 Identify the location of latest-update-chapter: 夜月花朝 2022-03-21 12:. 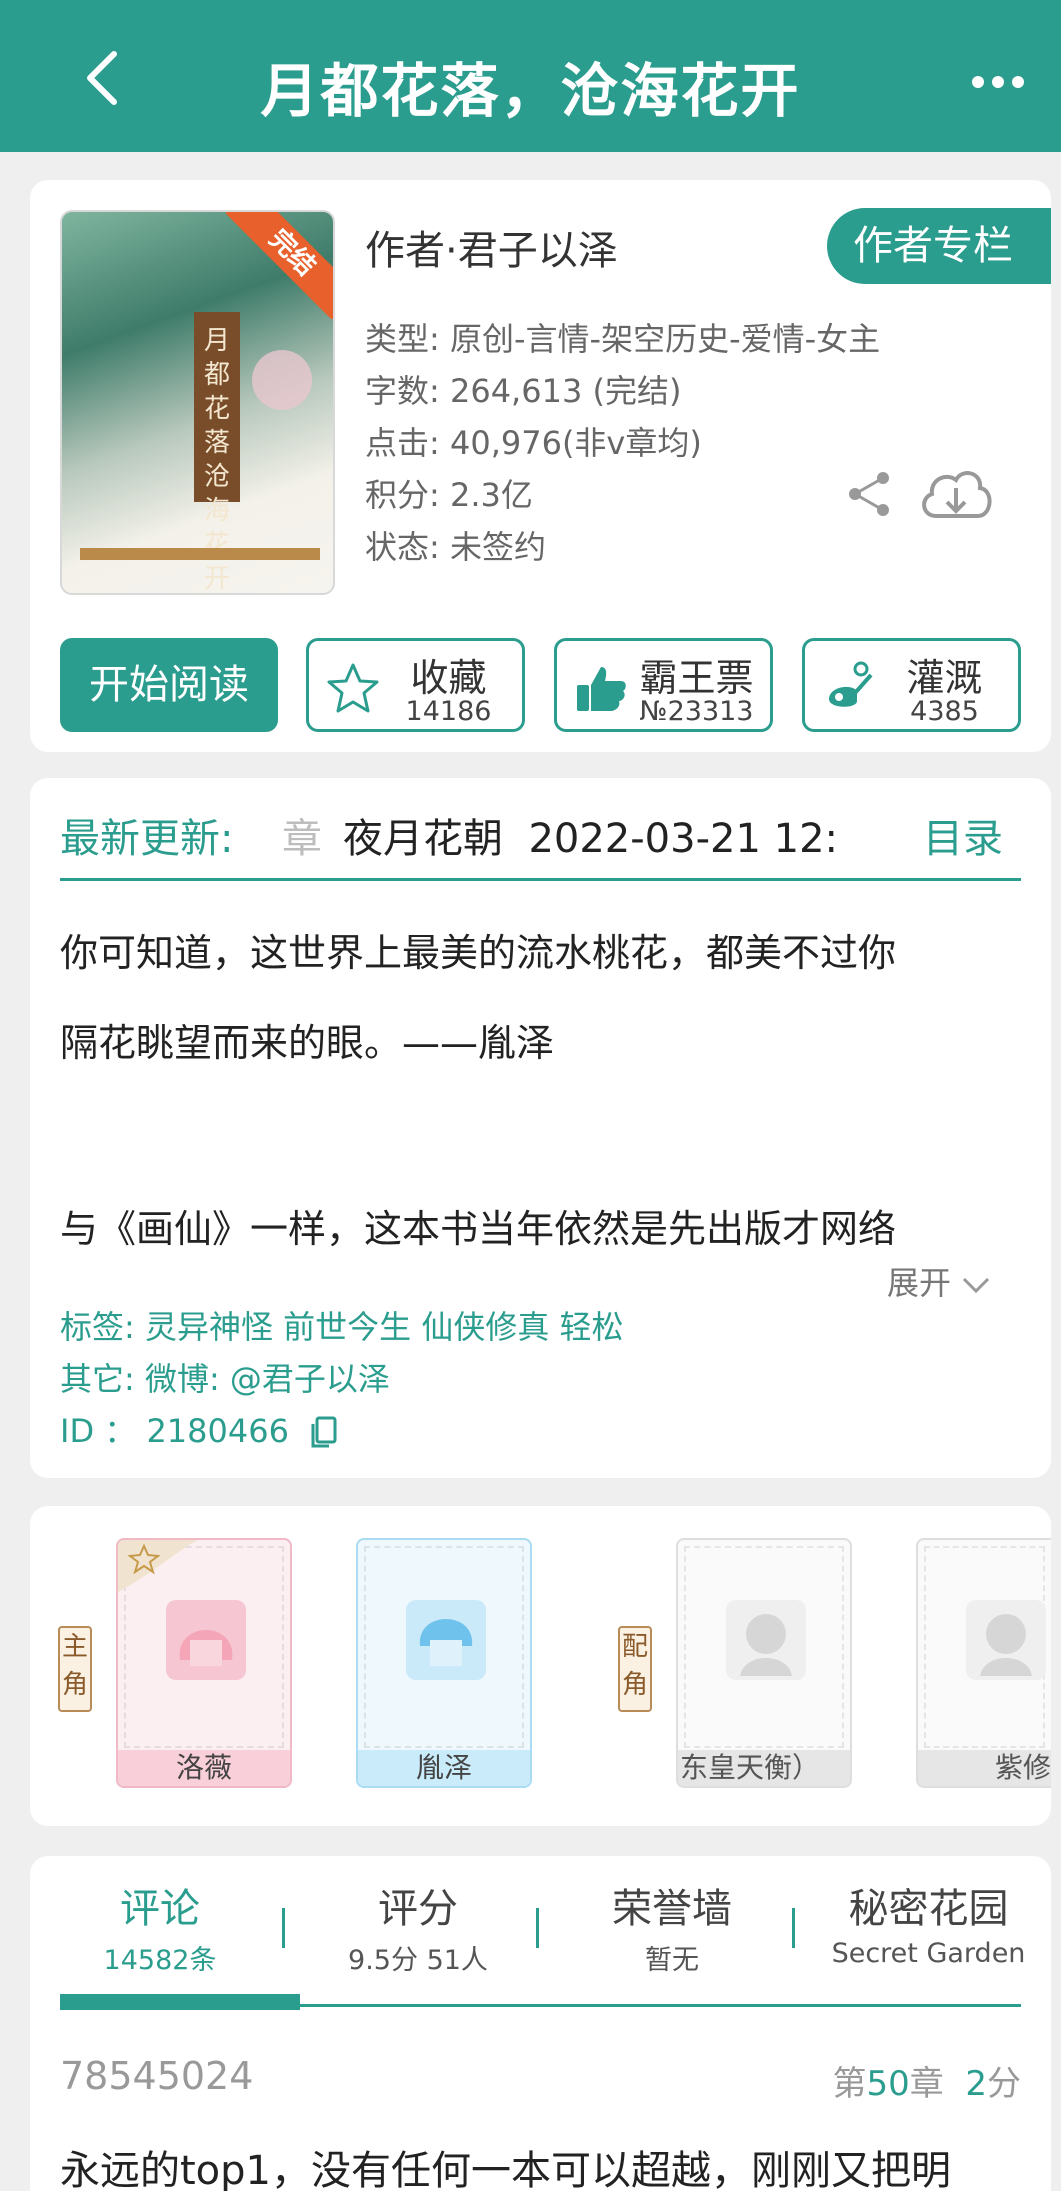
(590, 835).